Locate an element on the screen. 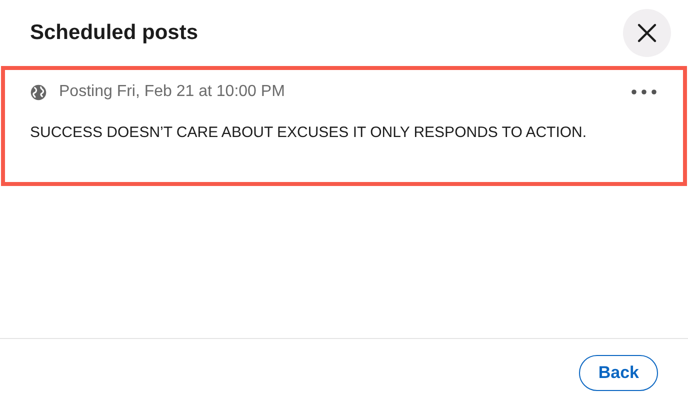 This screenshot has width=688, height=400. globe-icon is located at coordinates (38, 92).